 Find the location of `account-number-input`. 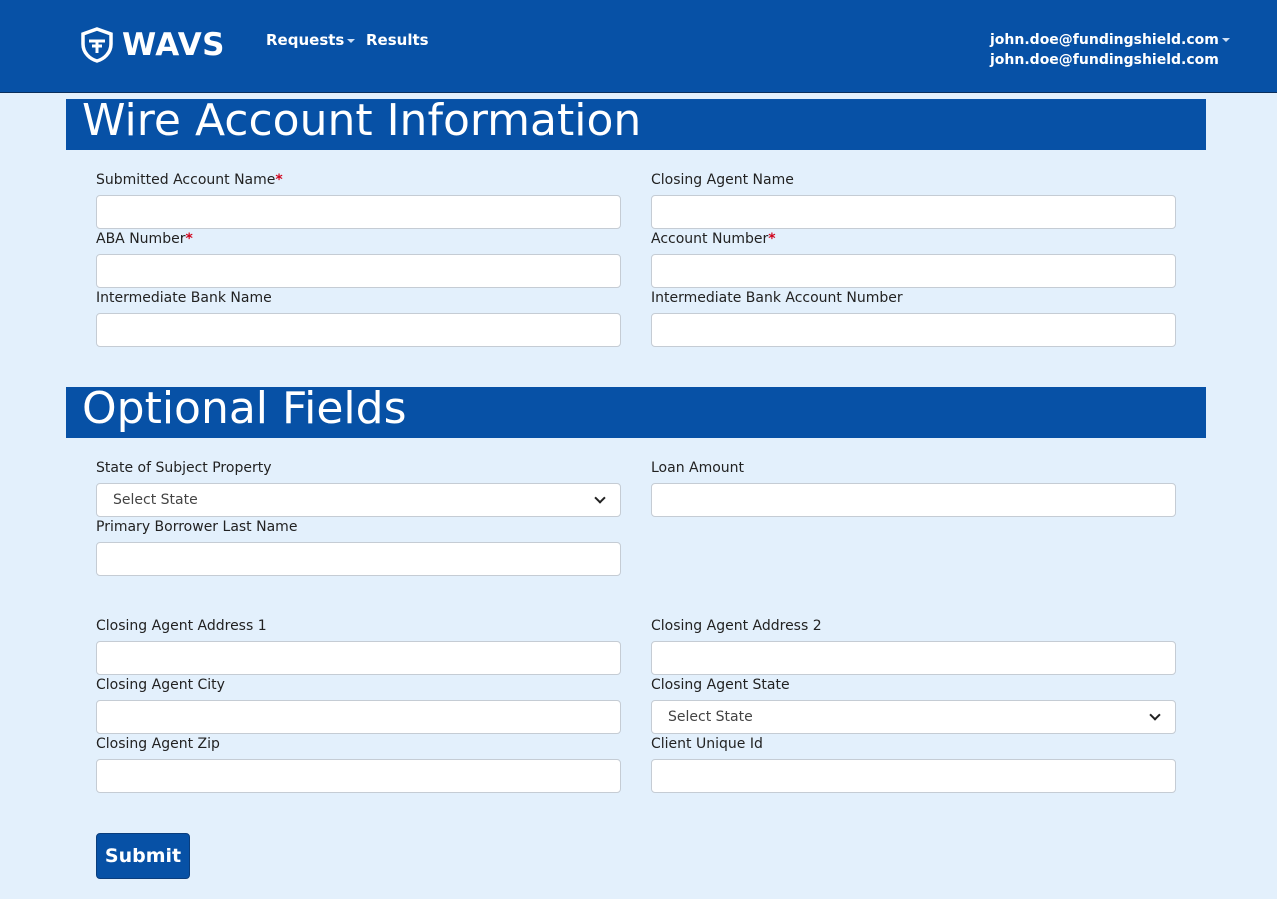

account-number-input is located at coordinates (913, 271).